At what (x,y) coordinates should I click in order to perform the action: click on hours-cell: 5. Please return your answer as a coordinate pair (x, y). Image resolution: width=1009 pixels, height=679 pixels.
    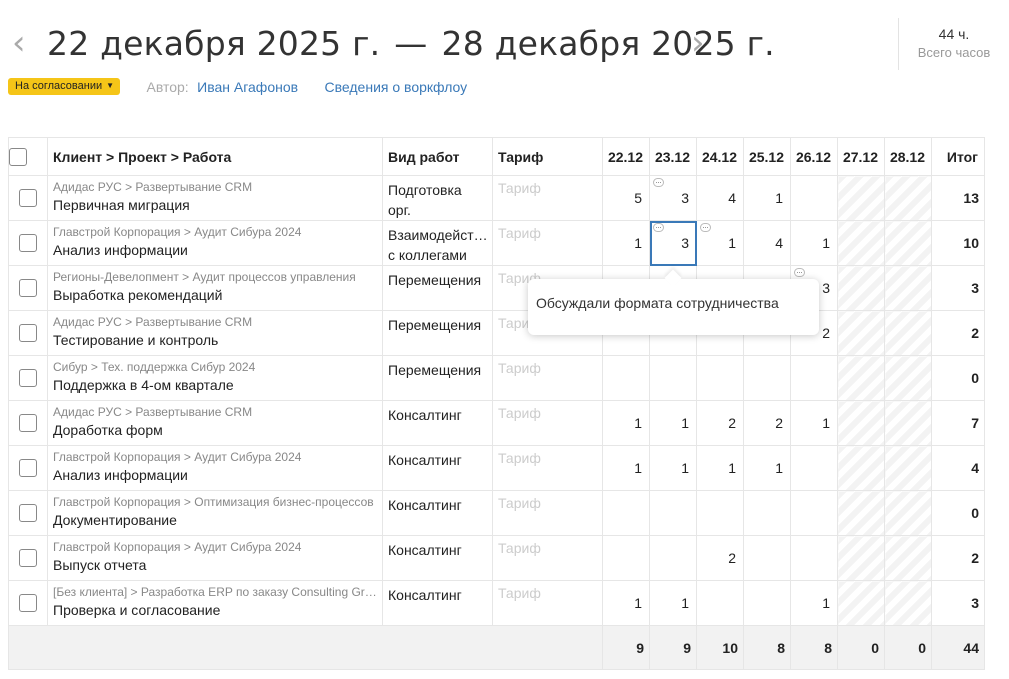
    Looking at the image, I should click on (626, 198).